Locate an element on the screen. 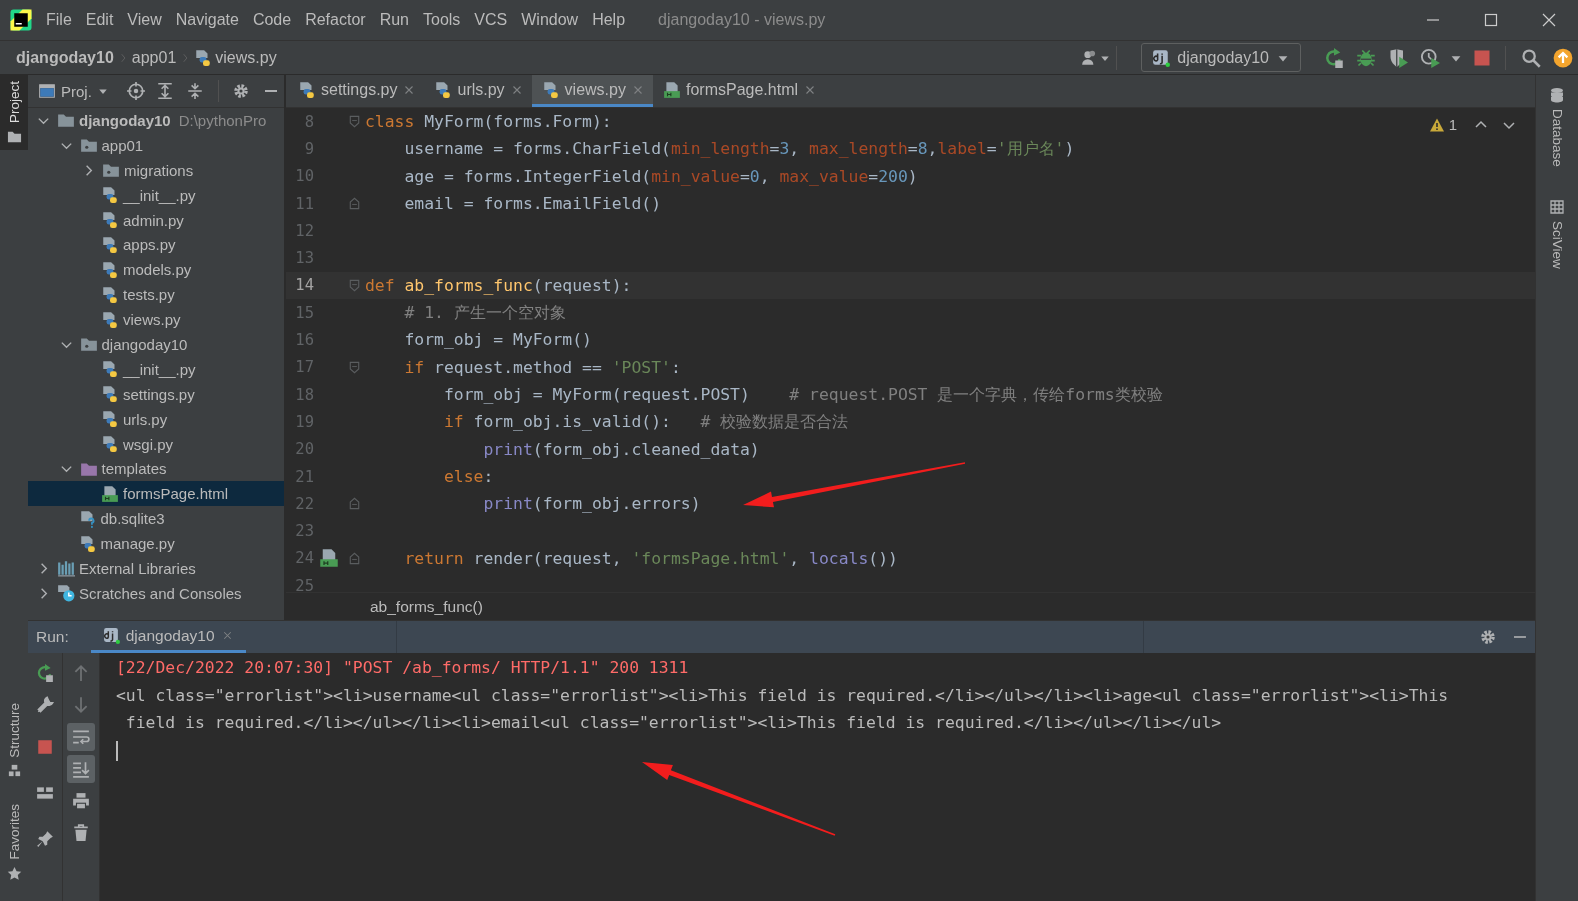 The image size is (1578, 901). code-line: # 1. 产生一个空对象 is located at coordinates (484, 313).